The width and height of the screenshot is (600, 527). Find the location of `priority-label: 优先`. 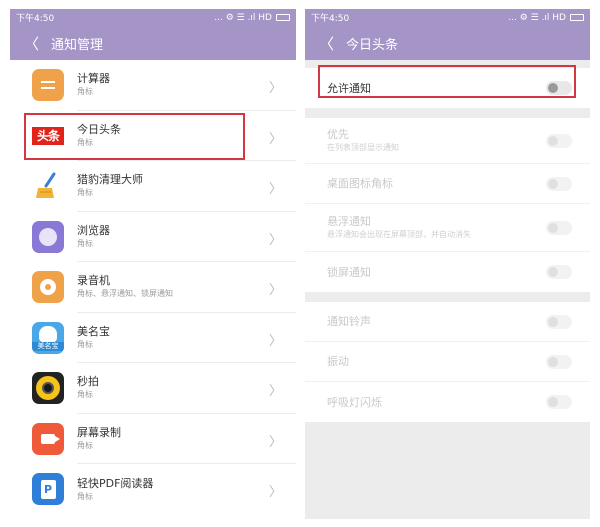

priority-label: 优先 is located at coordinates (338, 134).